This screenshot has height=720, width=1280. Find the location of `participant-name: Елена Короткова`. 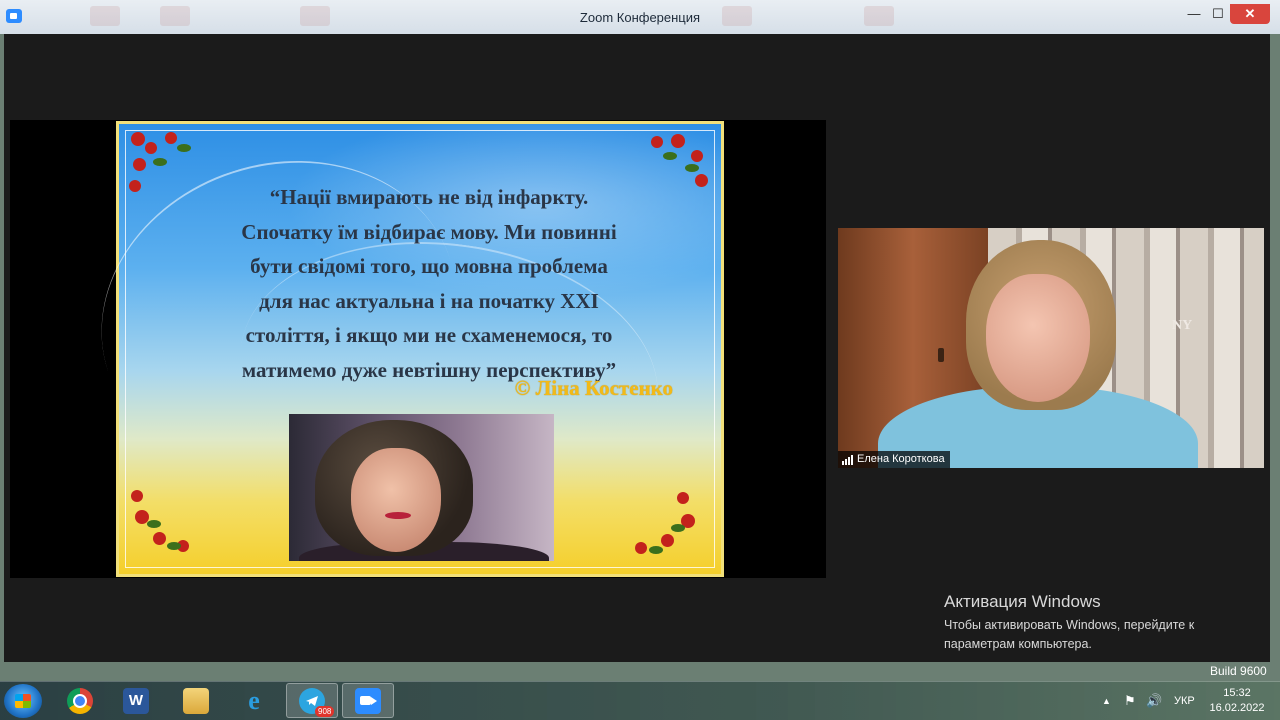

participant-name: Елена Короткова is located at coordinates (901, 459).